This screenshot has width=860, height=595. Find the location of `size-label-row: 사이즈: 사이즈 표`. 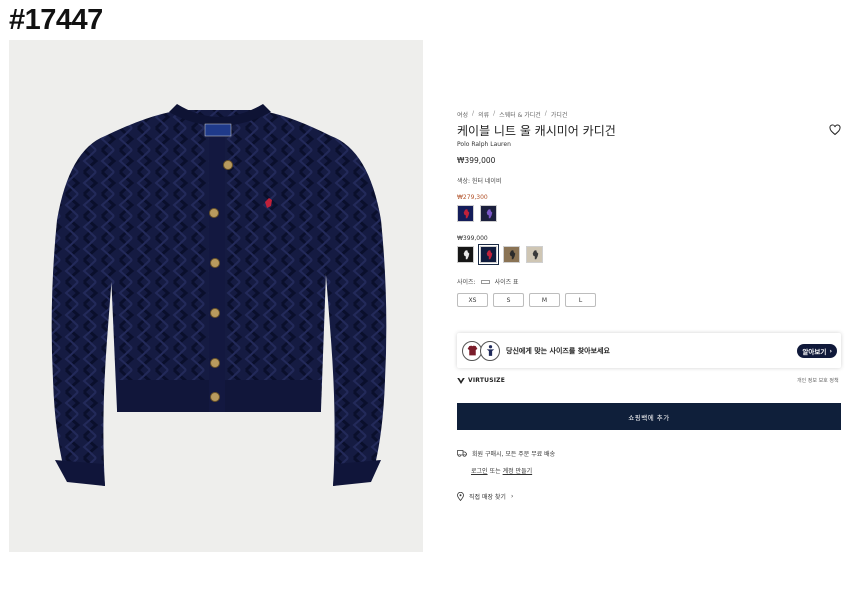

size-label-row: 사이즈: 사이즈 표 is located at coordinates (488, 281).